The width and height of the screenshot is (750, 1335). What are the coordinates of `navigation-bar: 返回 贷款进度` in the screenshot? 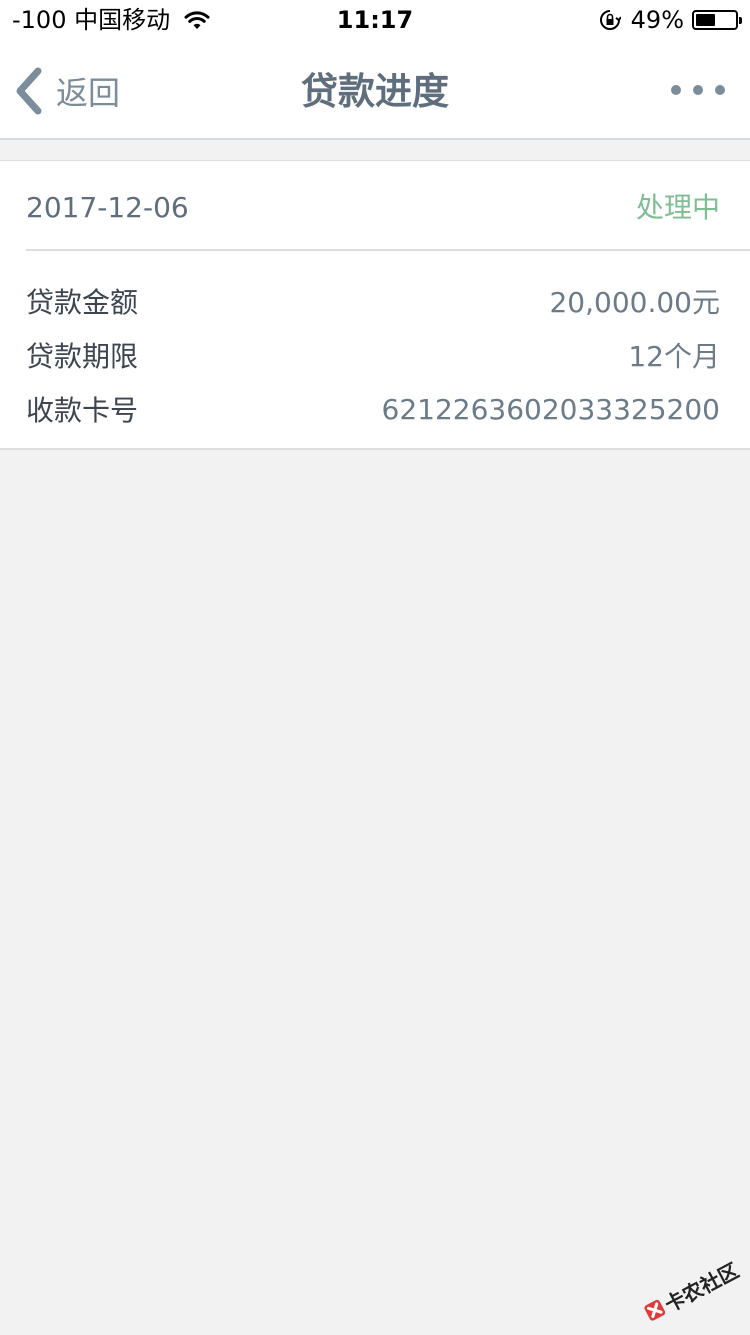 It's located at (375, 90).